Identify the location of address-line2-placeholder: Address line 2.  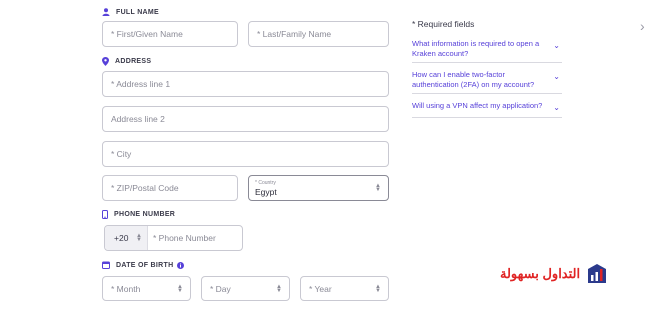
(138, 119).